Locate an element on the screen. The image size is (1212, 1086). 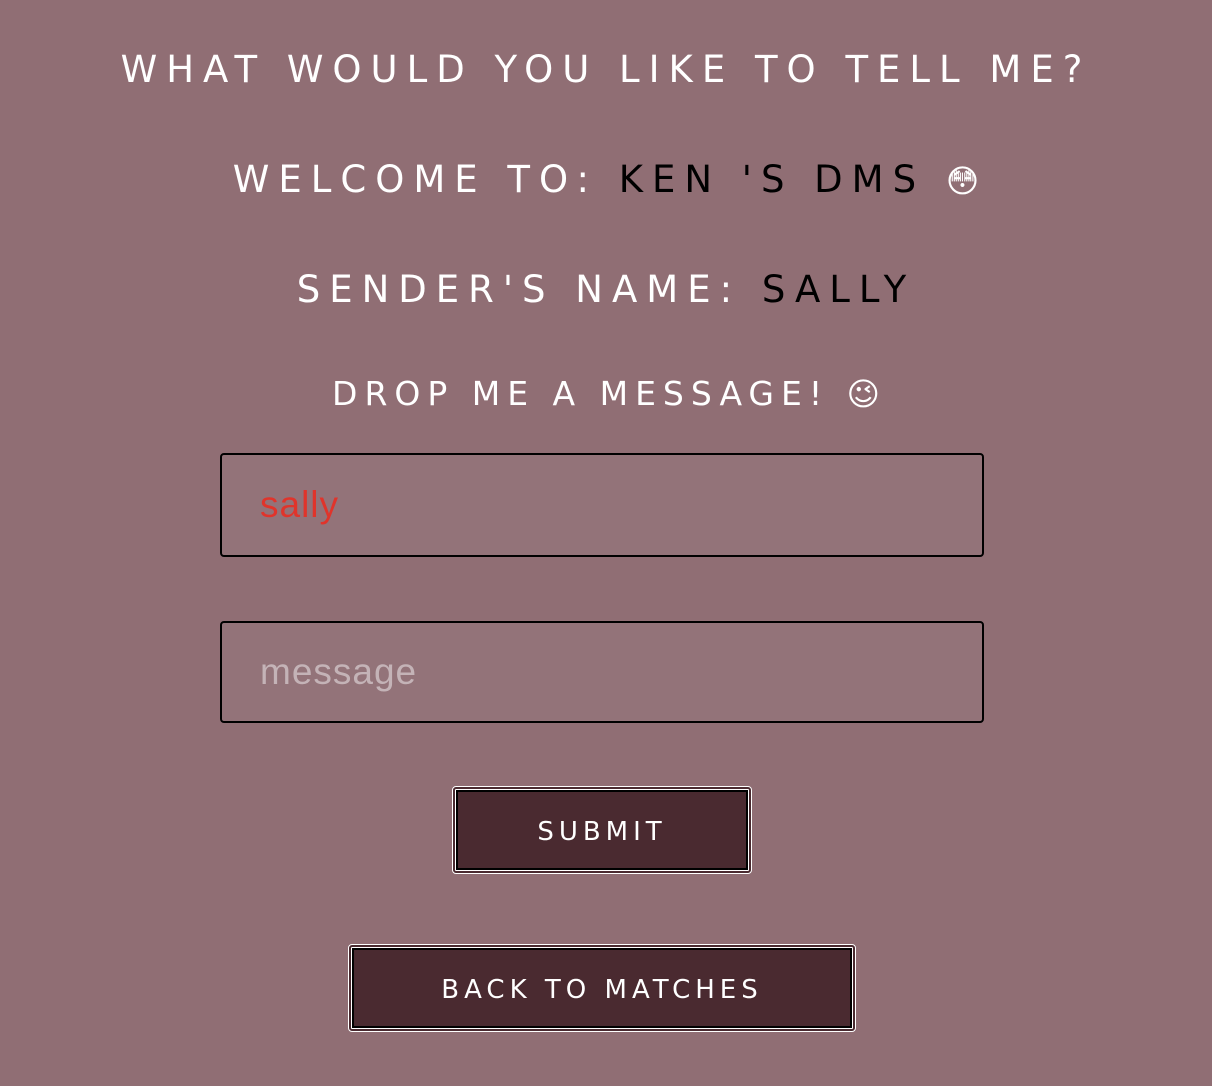
message-input is located at coordinates (602, 672).